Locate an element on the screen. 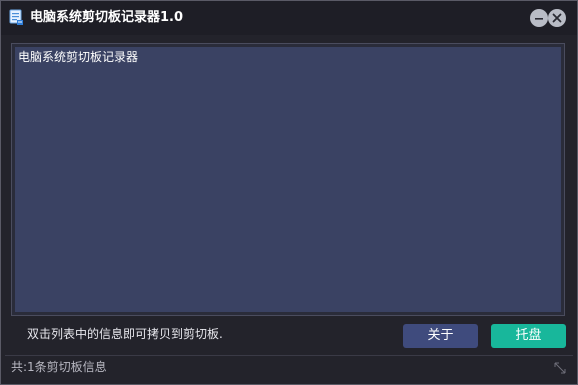  status-divider is located at coordinates (289, 355).